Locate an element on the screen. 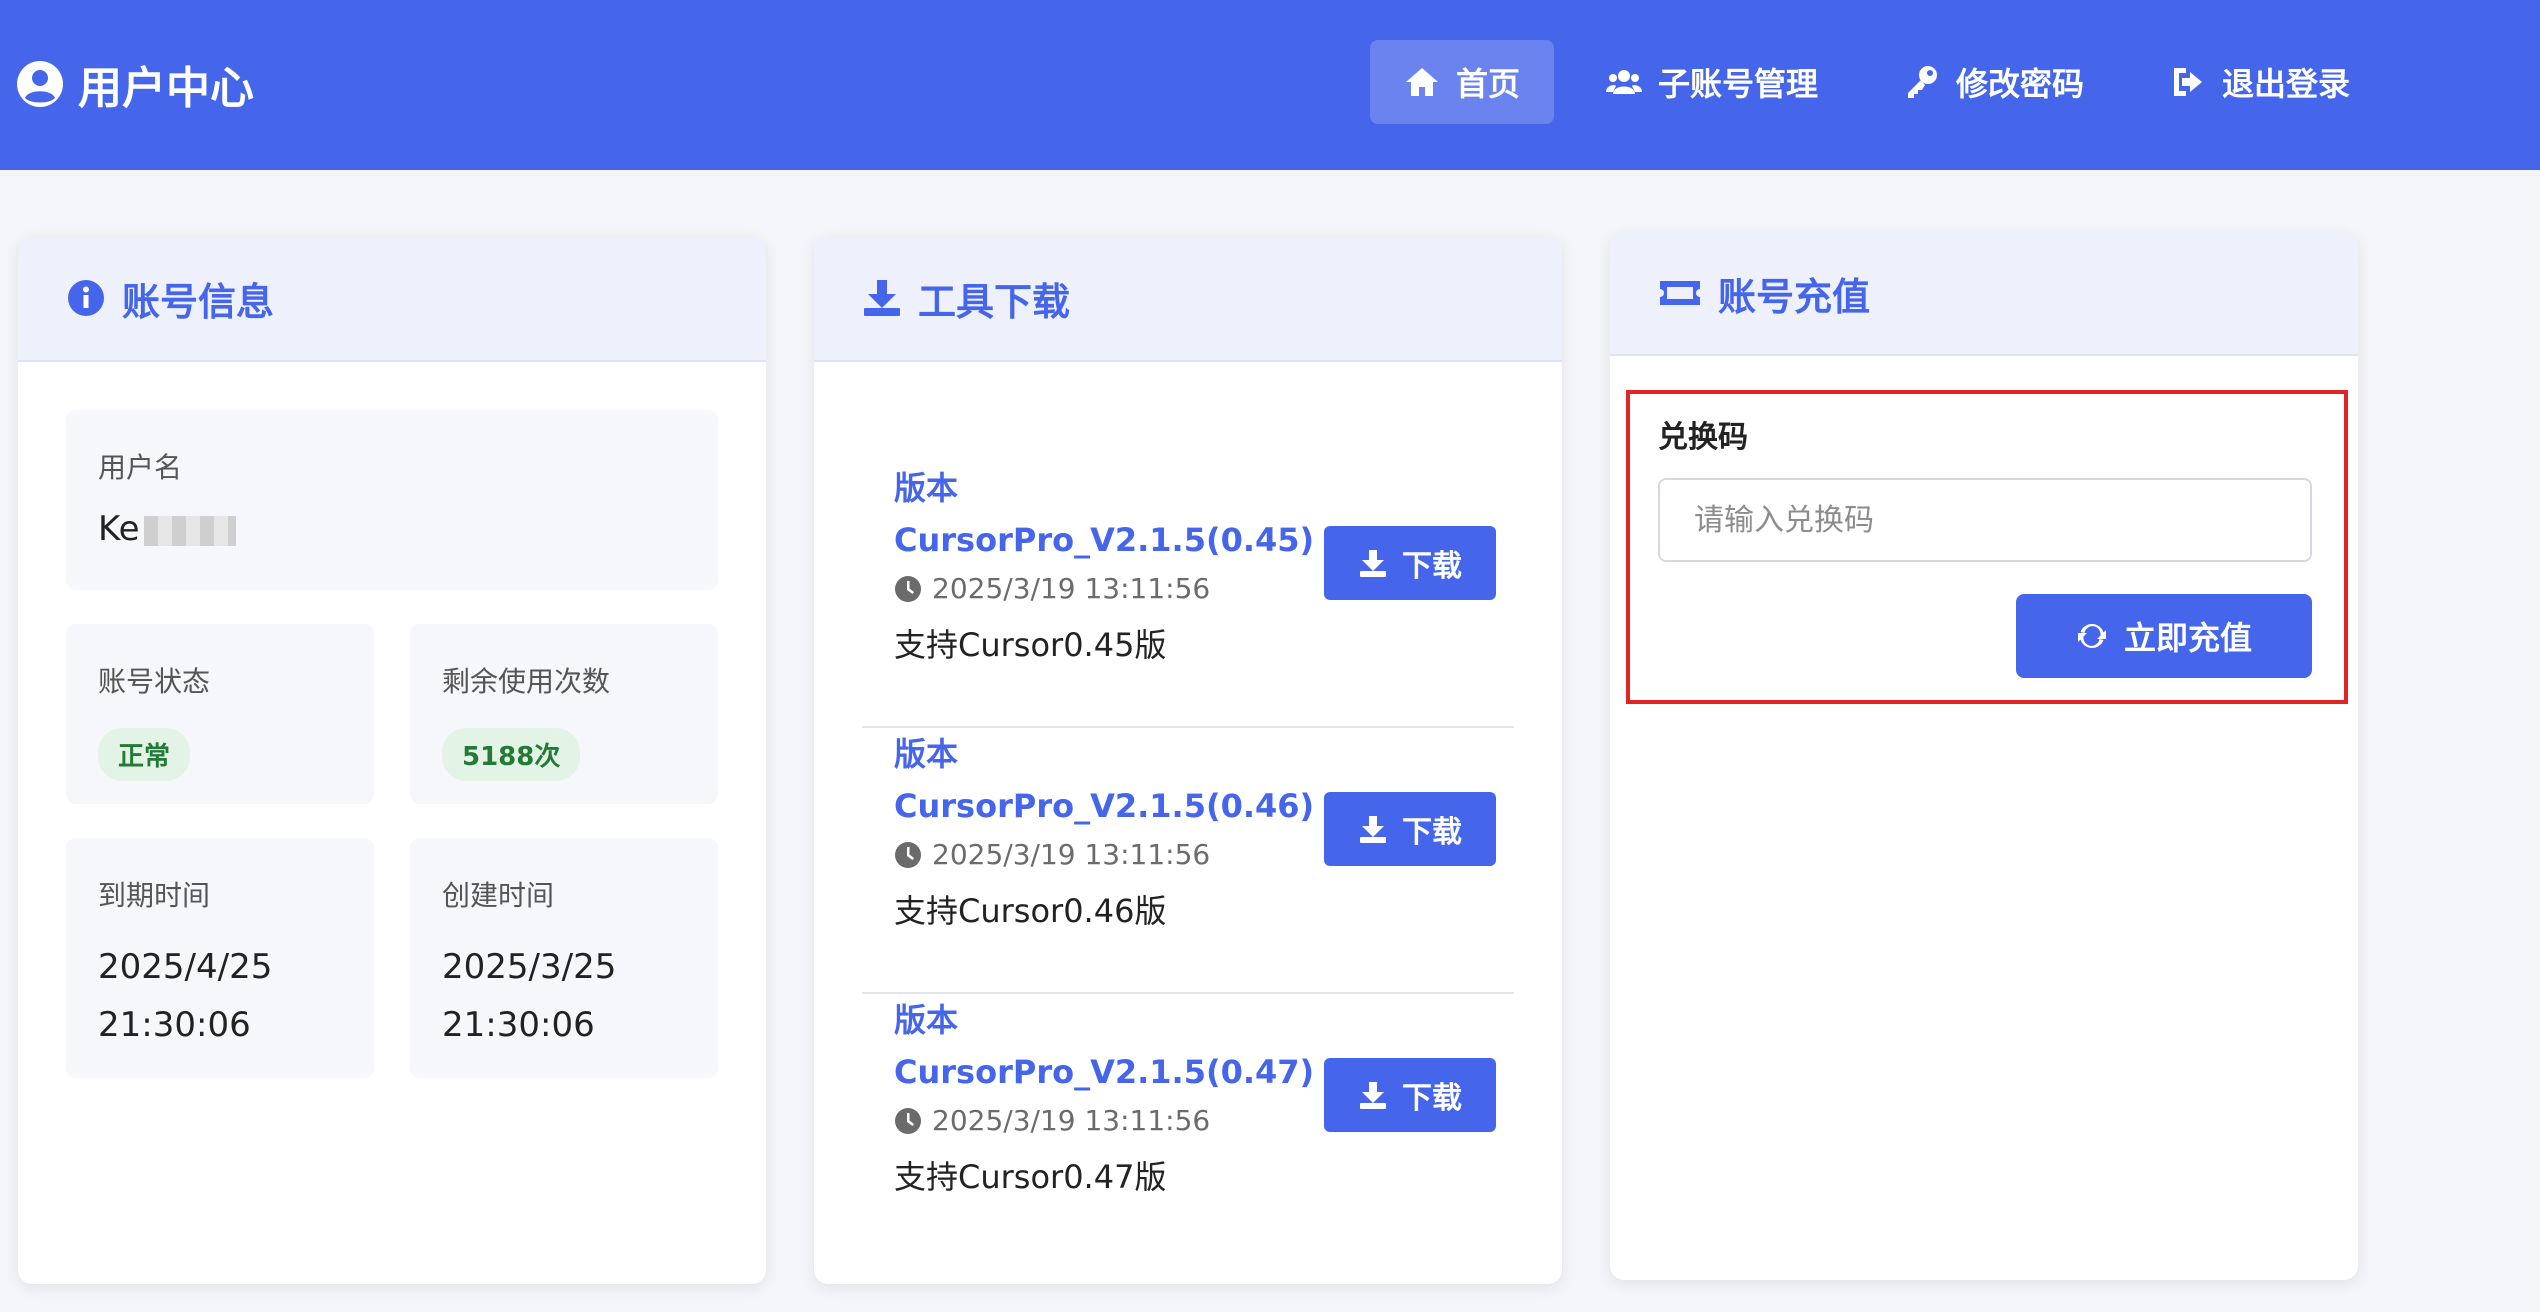  username-redaction is located at coordinates (189, 530).